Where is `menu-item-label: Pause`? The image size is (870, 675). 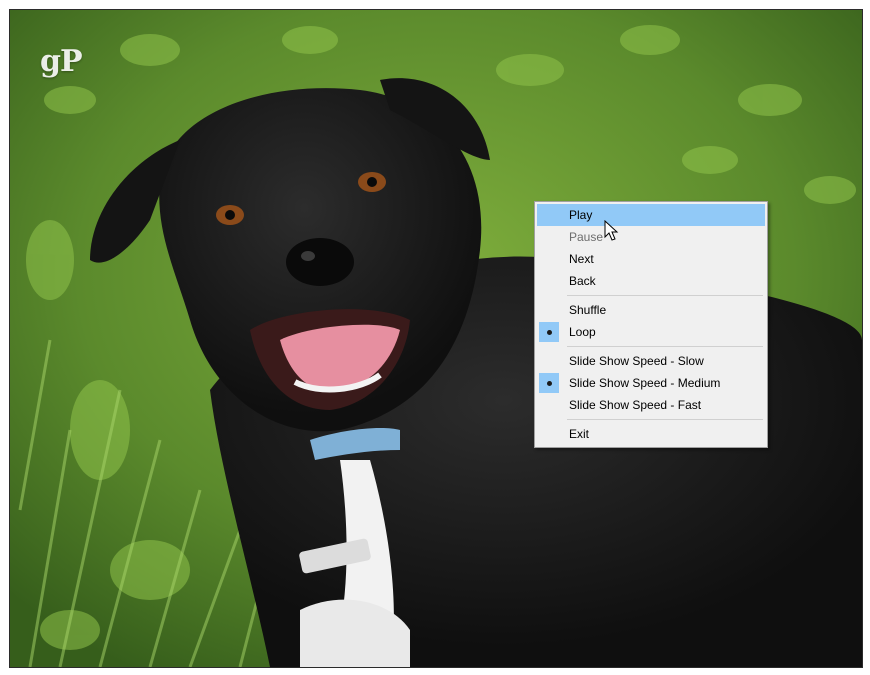
menu-item-label: Pause is located at coordinates (586, 237).